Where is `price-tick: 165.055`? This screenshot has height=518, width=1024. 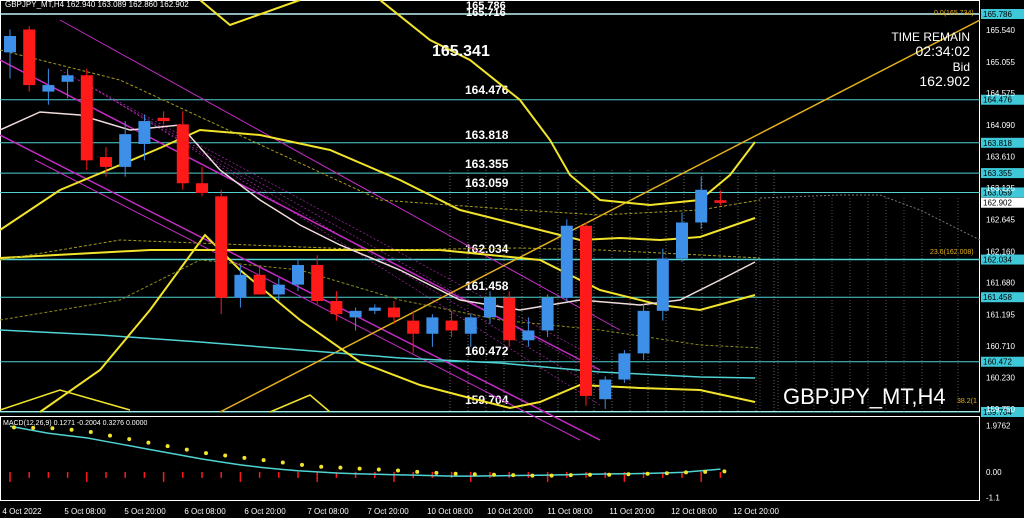
price-tick: 165.055 is located at coordinates (1000, 62).